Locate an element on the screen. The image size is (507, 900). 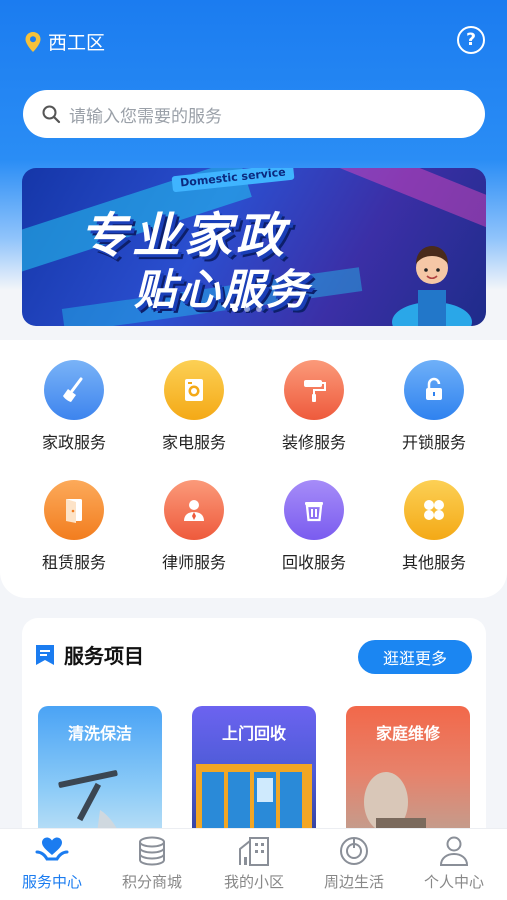
project-card-recycle: 上门回收 is located at coordinates (254, 777).